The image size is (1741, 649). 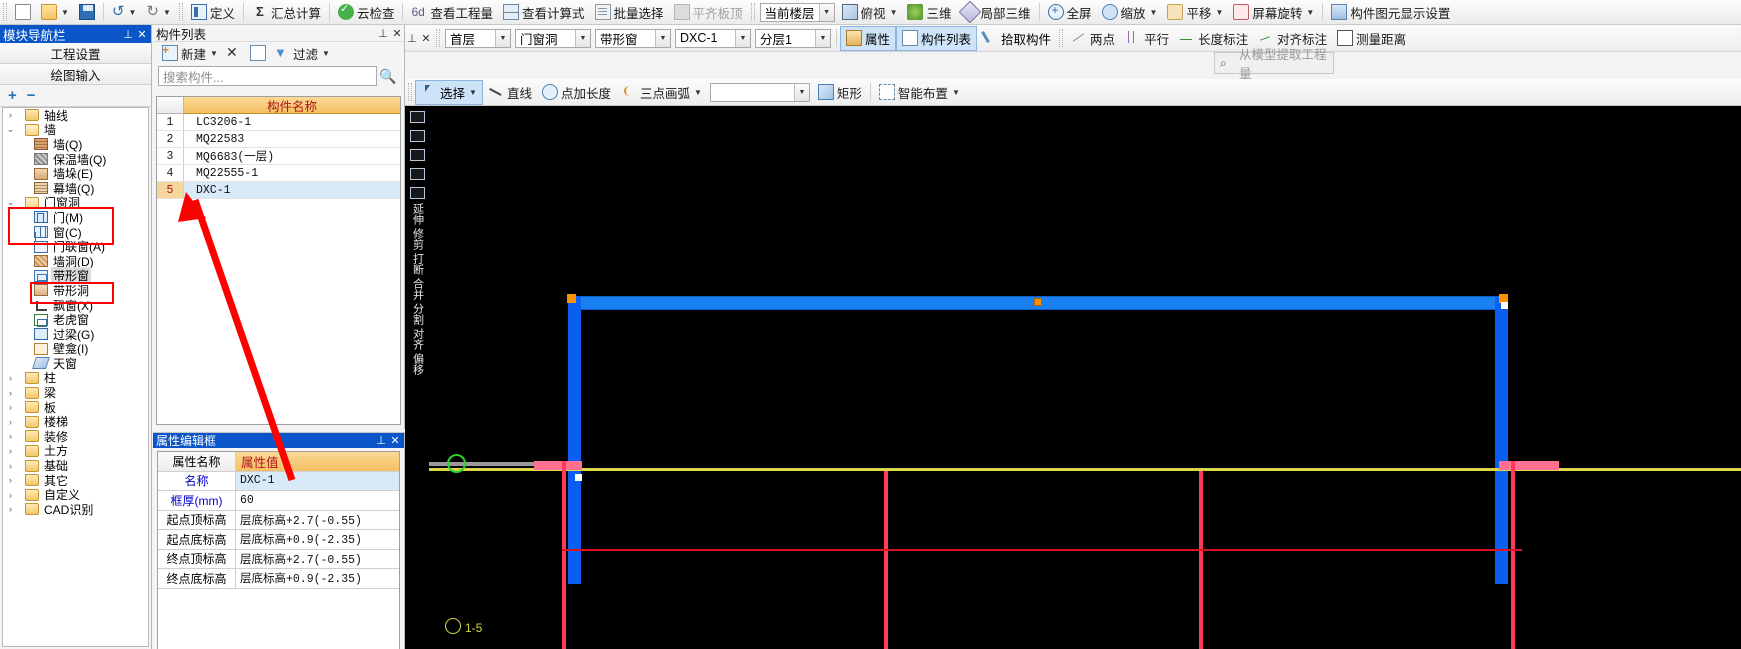 I want to click on property-value: 60, so click(x=317, y=500).